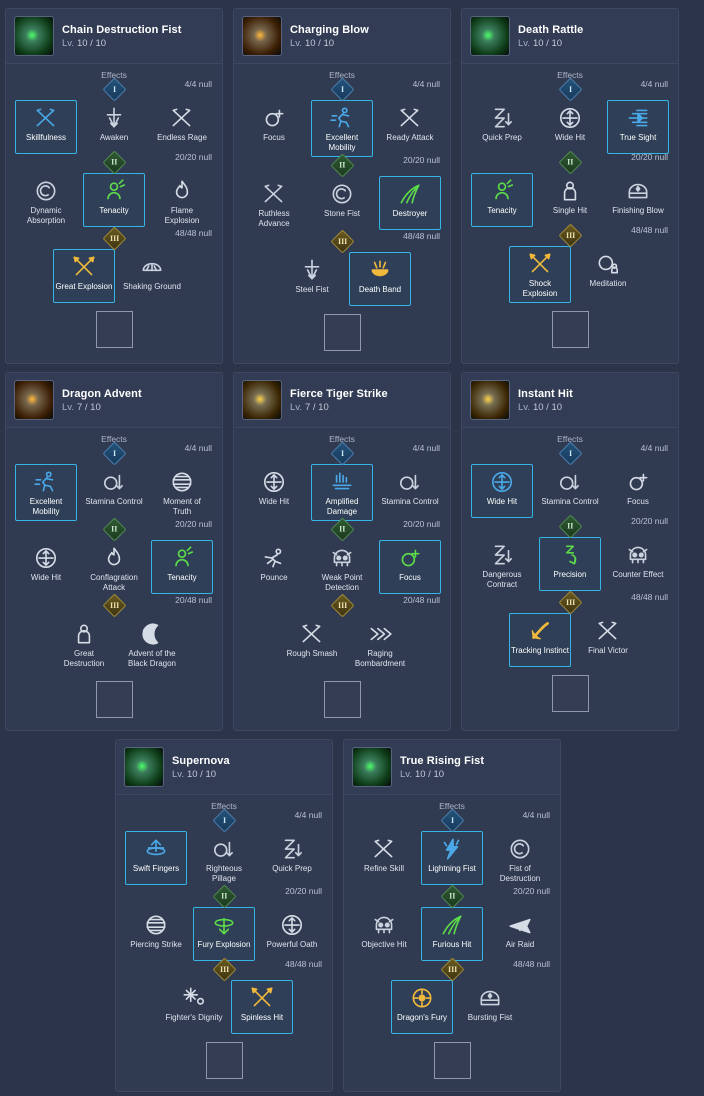 The image size is (704, 1096). I want to click on green-warrior-icon, so click(114, 191).